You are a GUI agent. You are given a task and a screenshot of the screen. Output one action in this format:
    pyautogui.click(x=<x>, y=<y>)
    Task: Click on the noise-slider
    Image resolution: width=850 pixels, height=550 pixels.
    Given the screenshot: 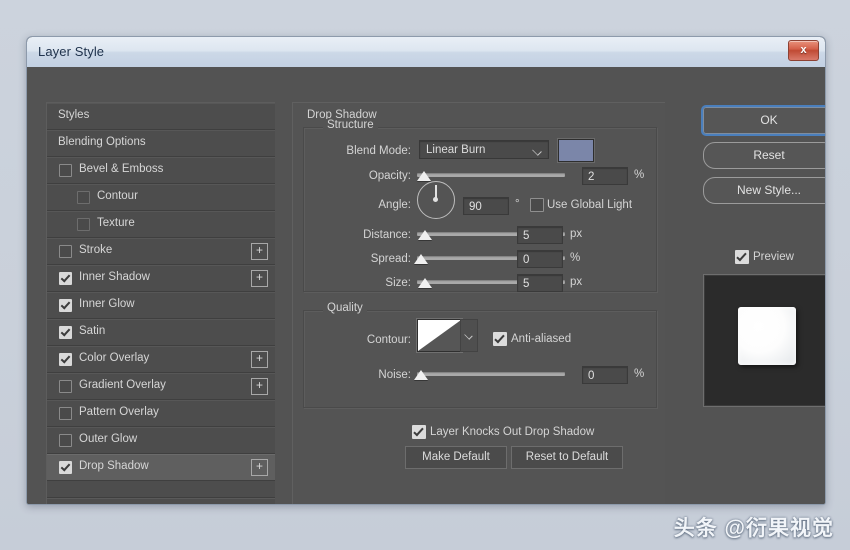 What is the action you would take?
    pyautogui.click(x=489, y=374)
    